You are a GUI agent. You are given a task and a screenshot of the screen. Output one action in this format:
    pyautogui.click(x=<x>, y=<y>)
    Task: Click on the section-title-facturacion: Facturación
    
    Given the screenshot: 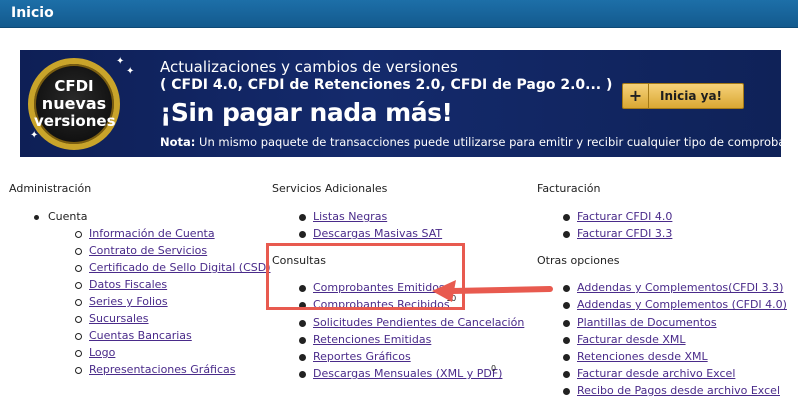 What is the action you would take?
    pyautogui.click(x=569, y=188)
    